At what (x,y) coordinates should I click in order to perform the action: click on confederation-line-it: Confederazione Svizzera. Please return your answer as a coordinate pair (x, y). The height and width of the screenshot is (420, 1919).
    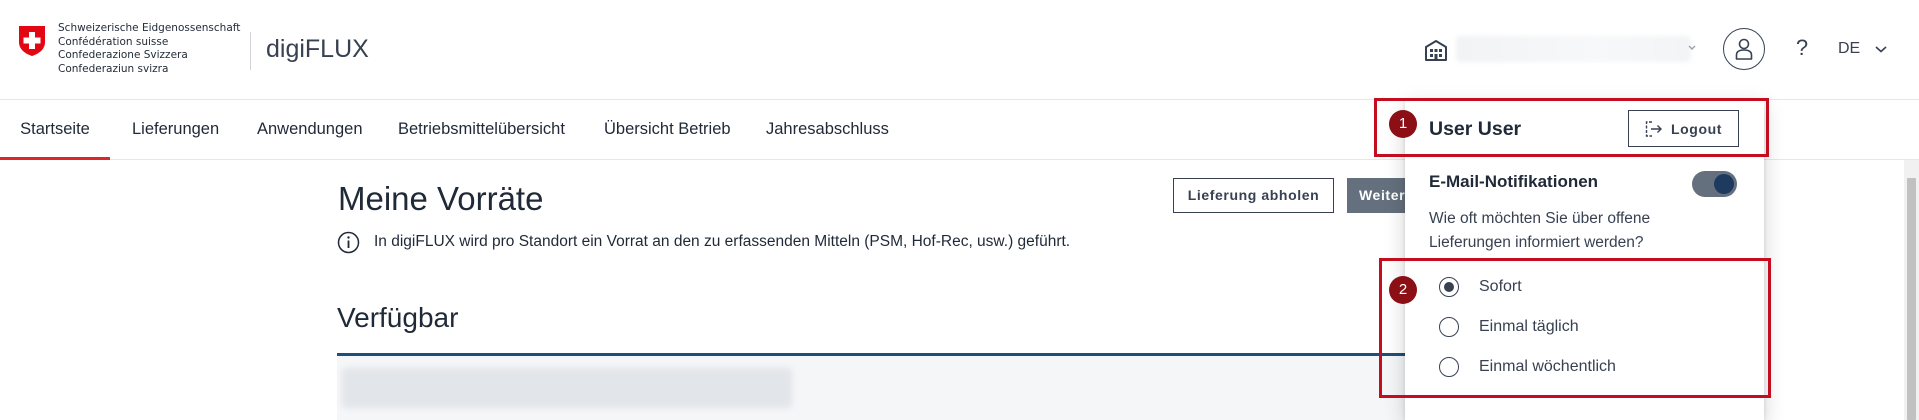
    Looking at the image, I should click on (123, 55).